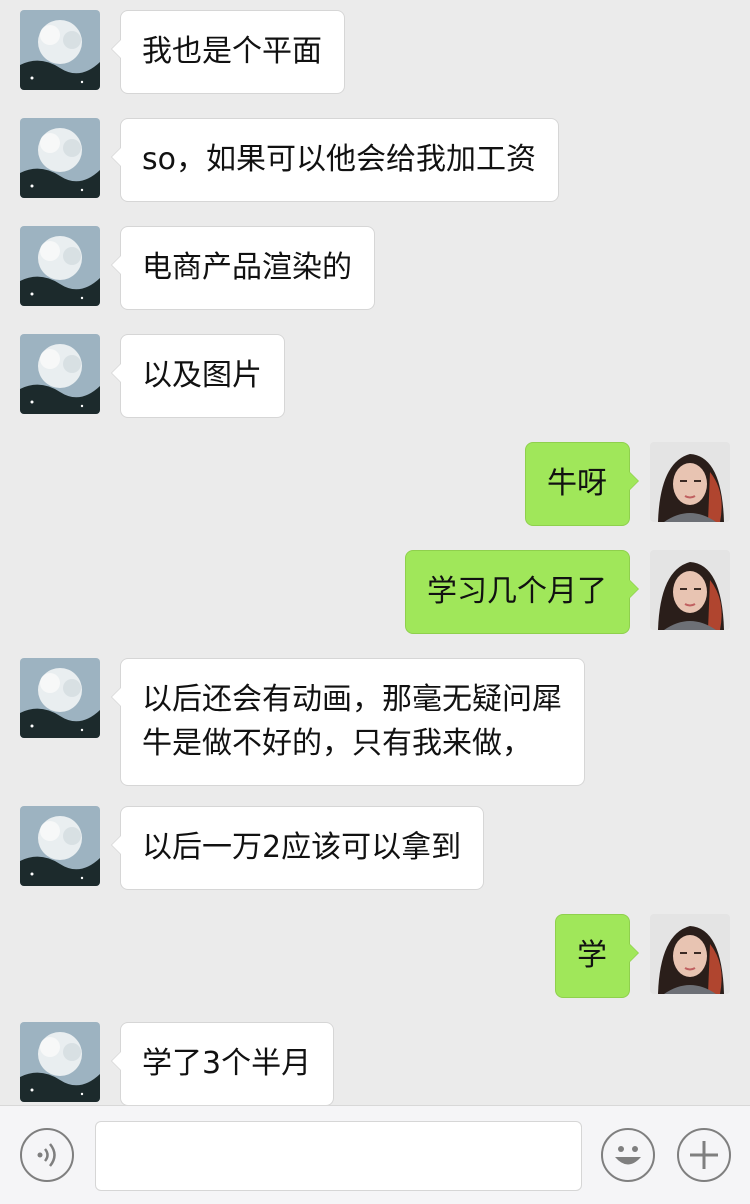 This screenshot has height=1204, width=750. I want to click on more-button, so click(704, 1155).